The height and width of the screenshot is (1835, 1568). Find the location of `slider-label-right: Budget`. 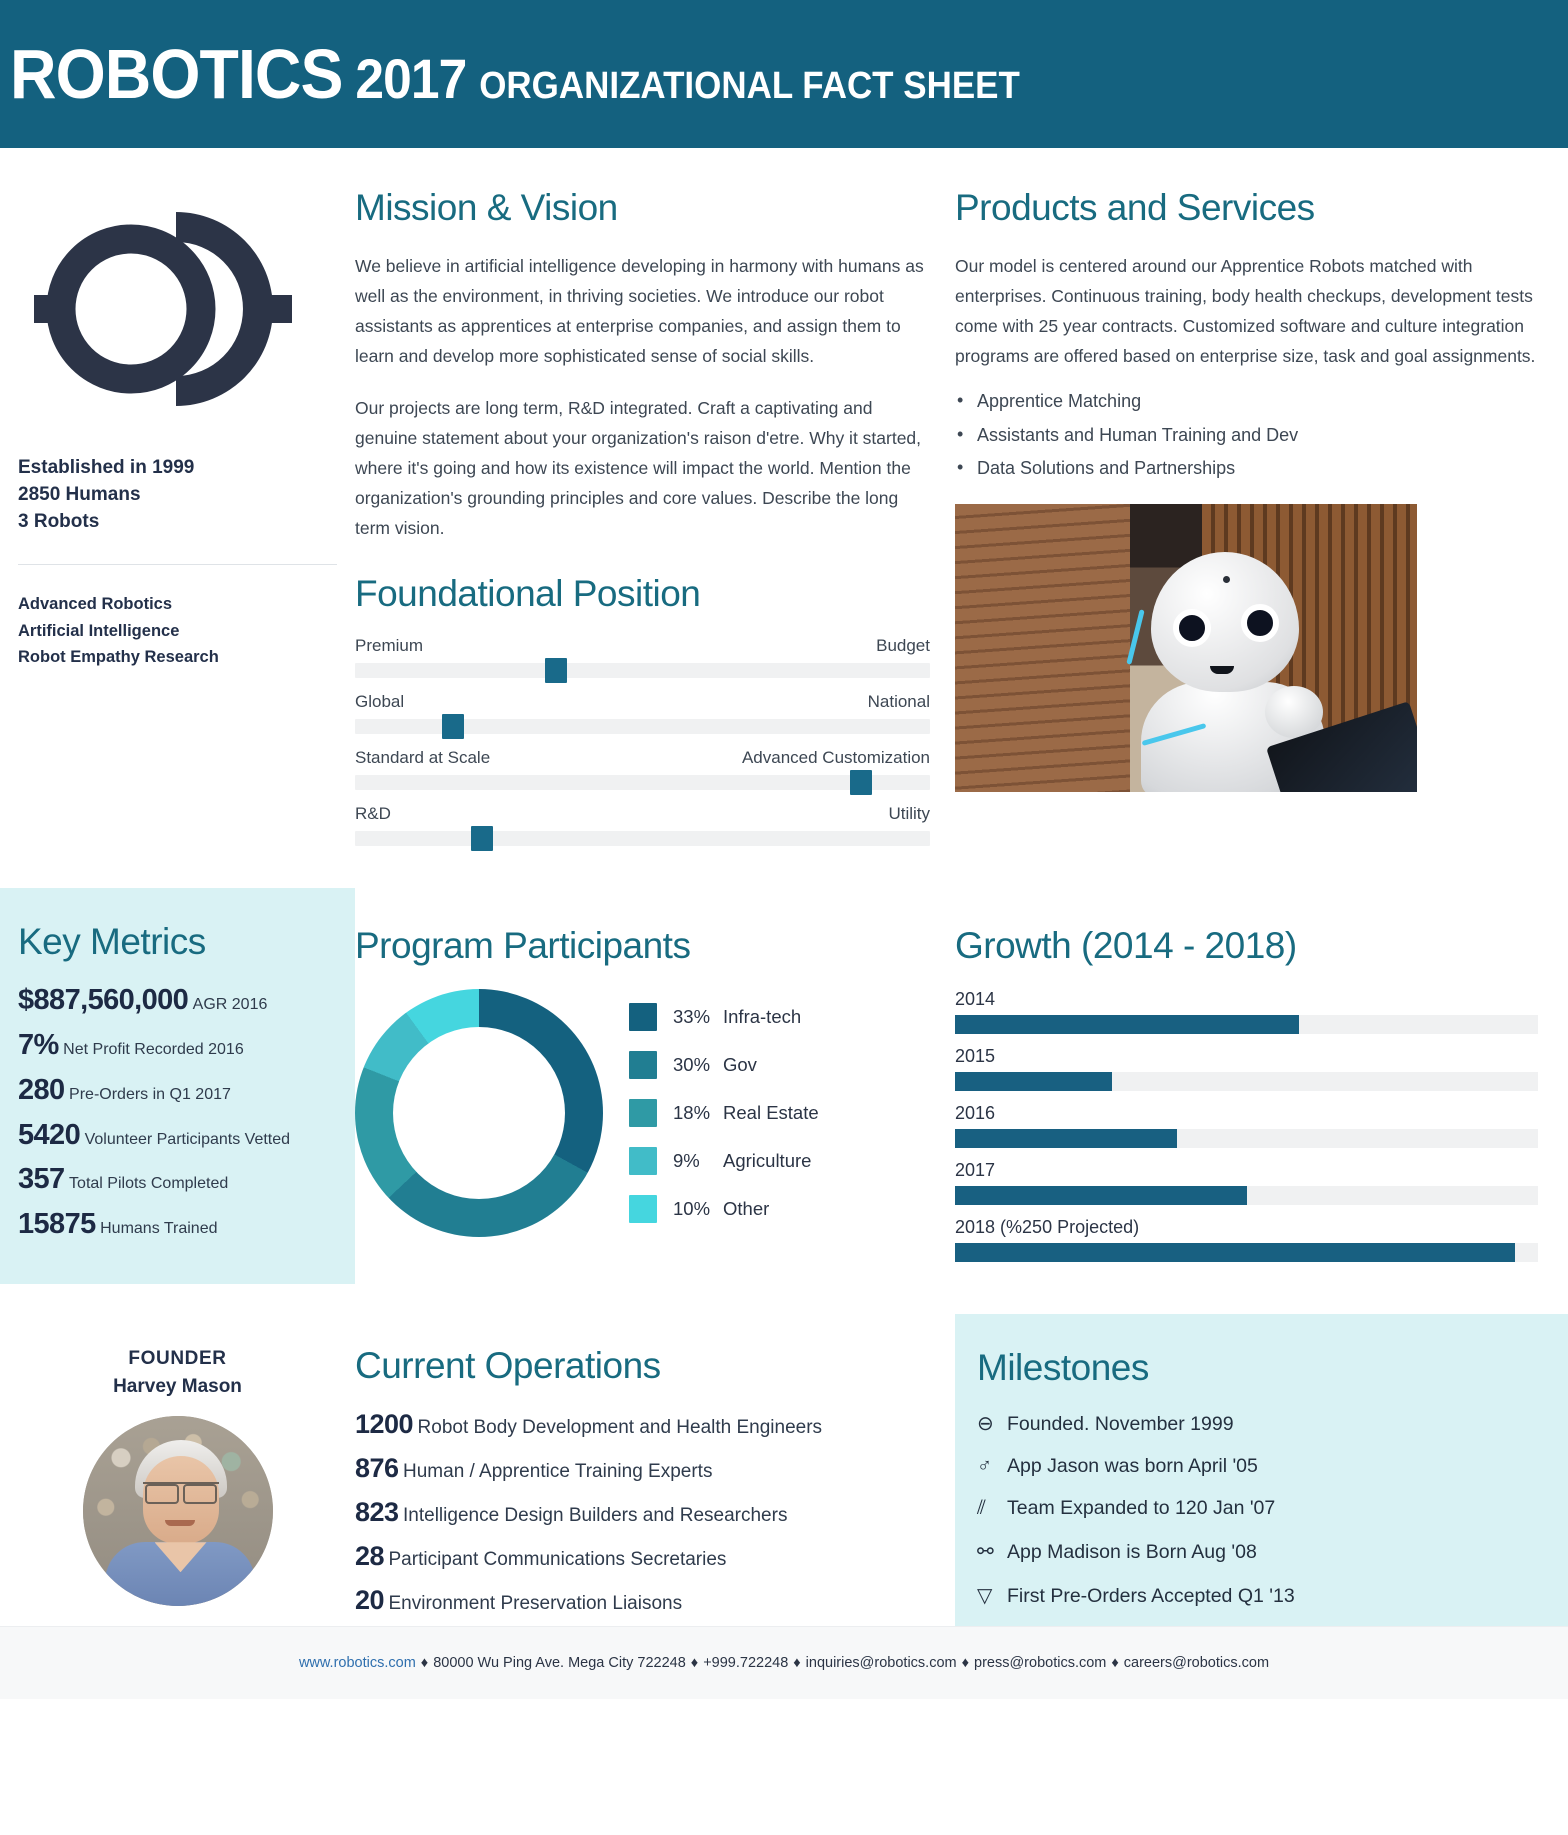

slider-label-right: Budget is located at coordinates (903, 646).